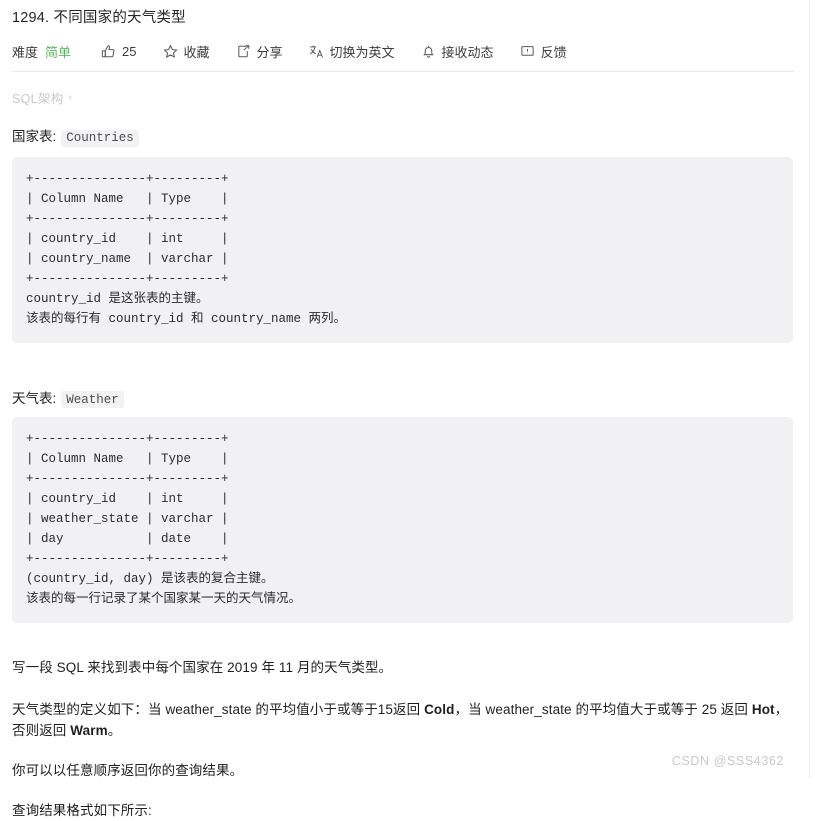 Image resolution: width=819 pixels, height=821 pixels. Describe the element at coordinates (763, 709) in the screenshot. I see `desc2-bold-hot: Hot` at that location.